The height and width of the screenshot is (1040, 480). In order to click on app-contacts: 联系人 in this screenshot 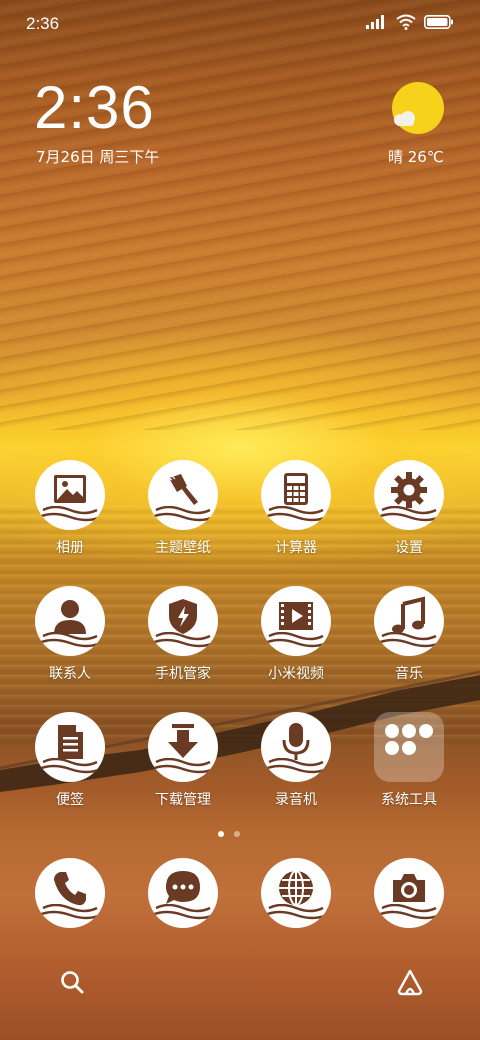, I will do `click(70, 641)`.